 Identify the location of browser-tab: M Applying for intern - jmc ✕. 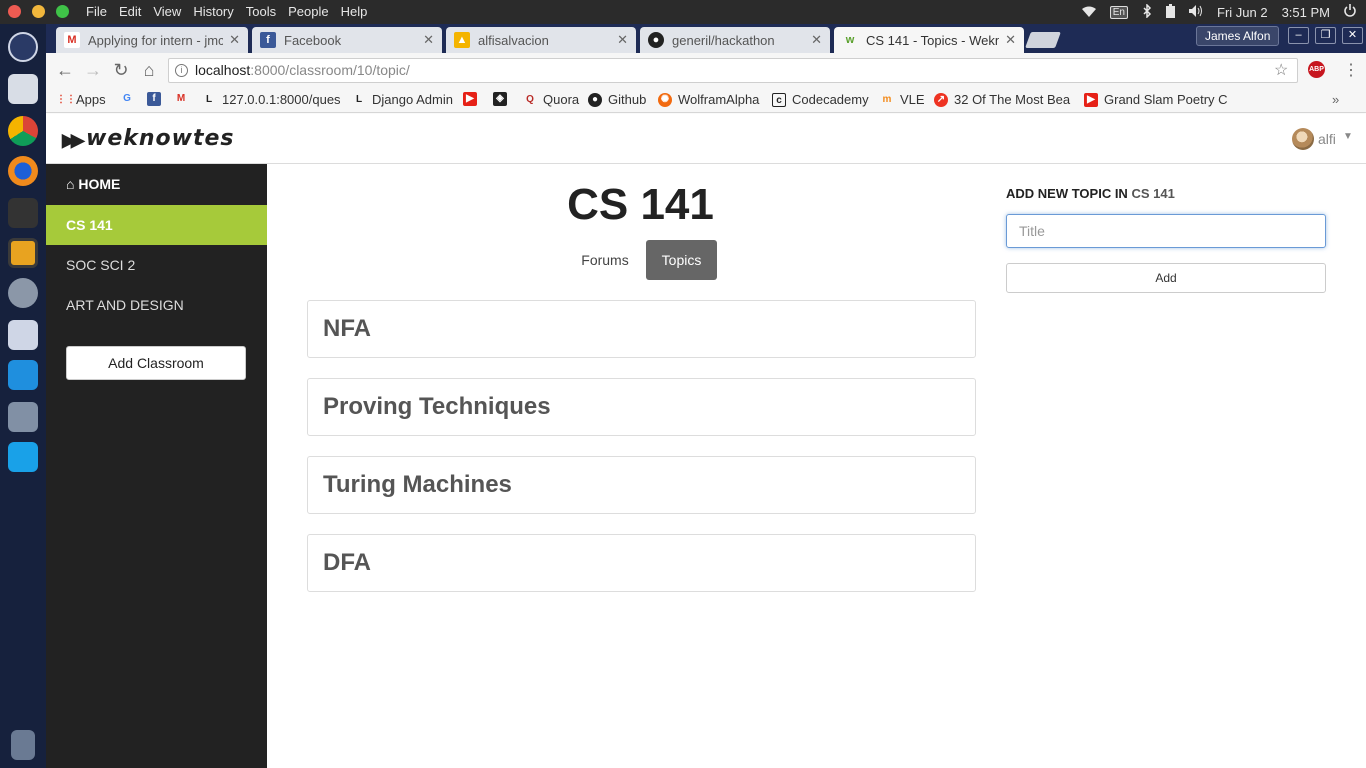
(152, 40).